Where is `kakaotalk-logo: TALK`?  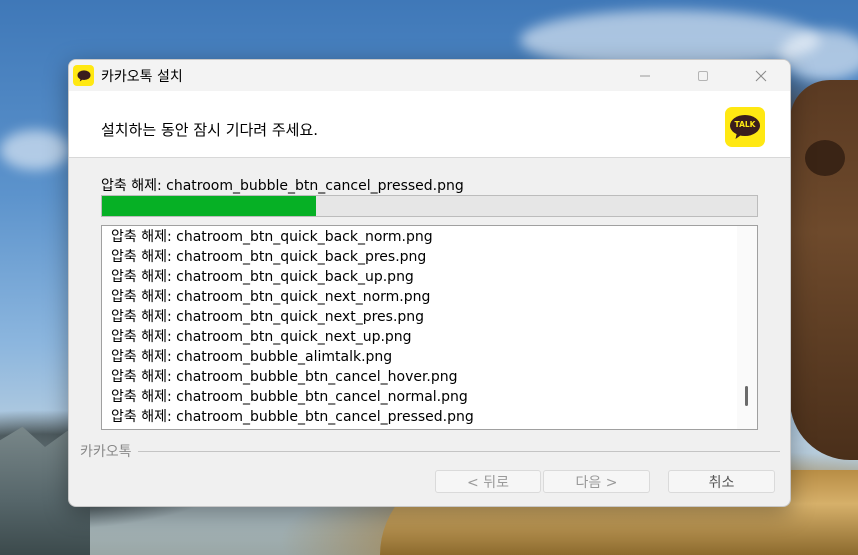 kakaotalk-logo: TALK is located at coordinates (745, 127).